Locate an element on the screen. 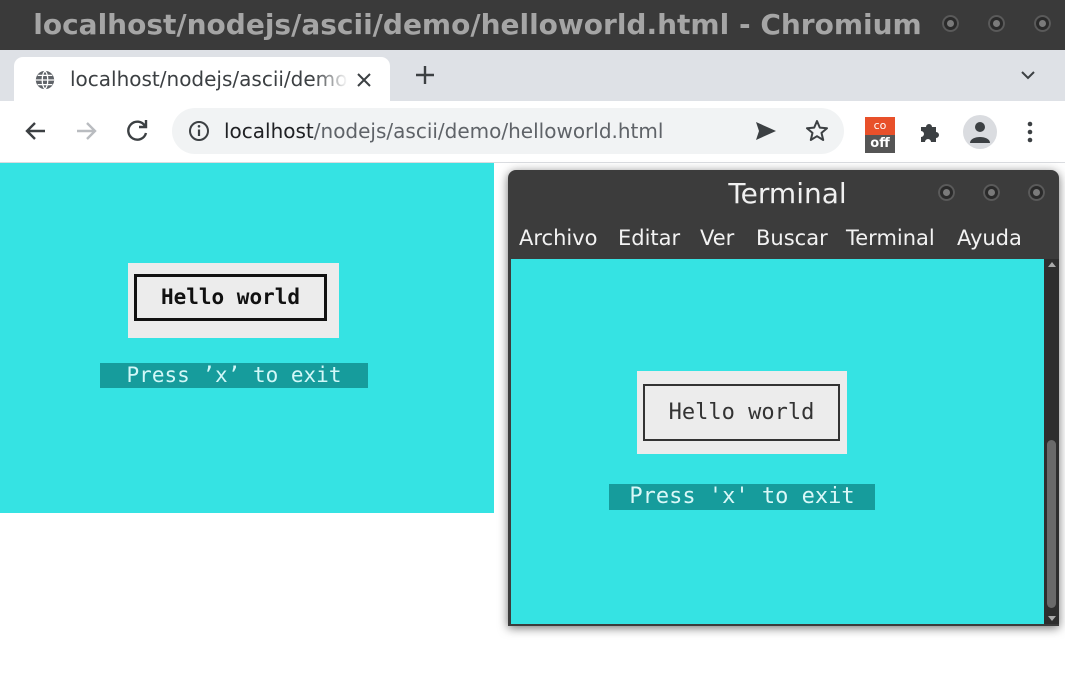 The image size is (1065, 696). terminal-menubar: Archivo Editar Ver Buscar Terminal Ayuda is located at coordinates (783, 238).